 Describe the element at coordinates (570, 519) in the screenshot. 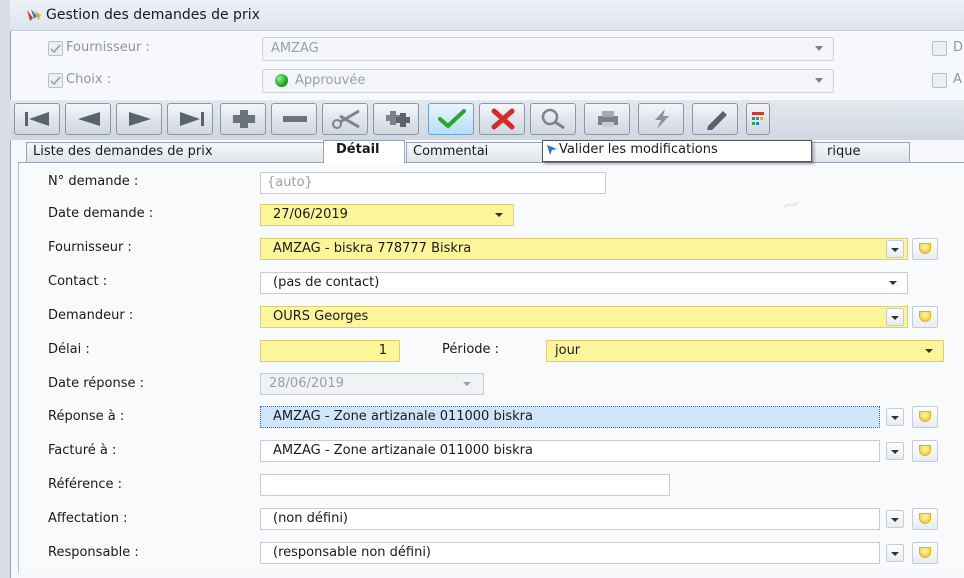

I see `affectation-combo: (non défini)` at that location.